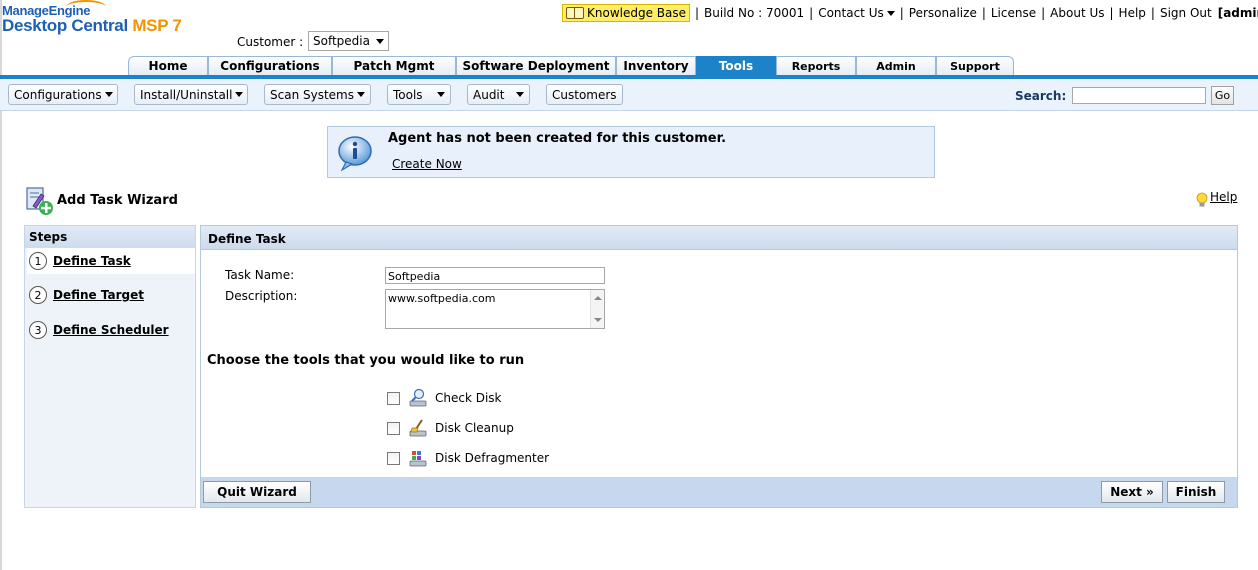 Image resolution: width=1258 pixels, height=570 pixels. Describe the element at coordinates (1222, 95) in the screenshot. I see `search-go-button: Go` at that location.